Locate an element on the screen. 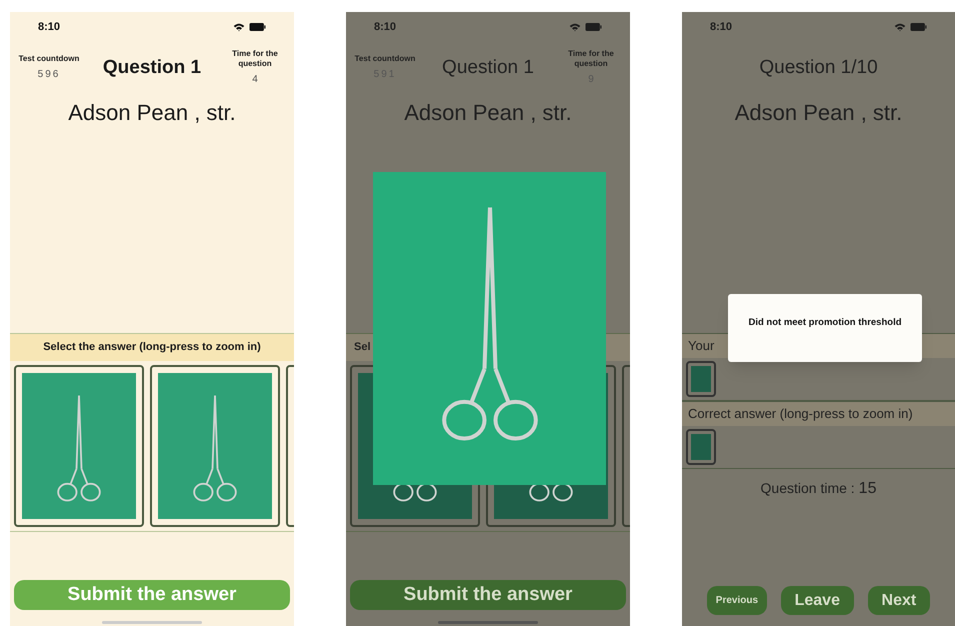 The width and height of the screenshot is (955, 626). dialog-message: Did not meet promotion threshold is located at coordinates (825, 323).